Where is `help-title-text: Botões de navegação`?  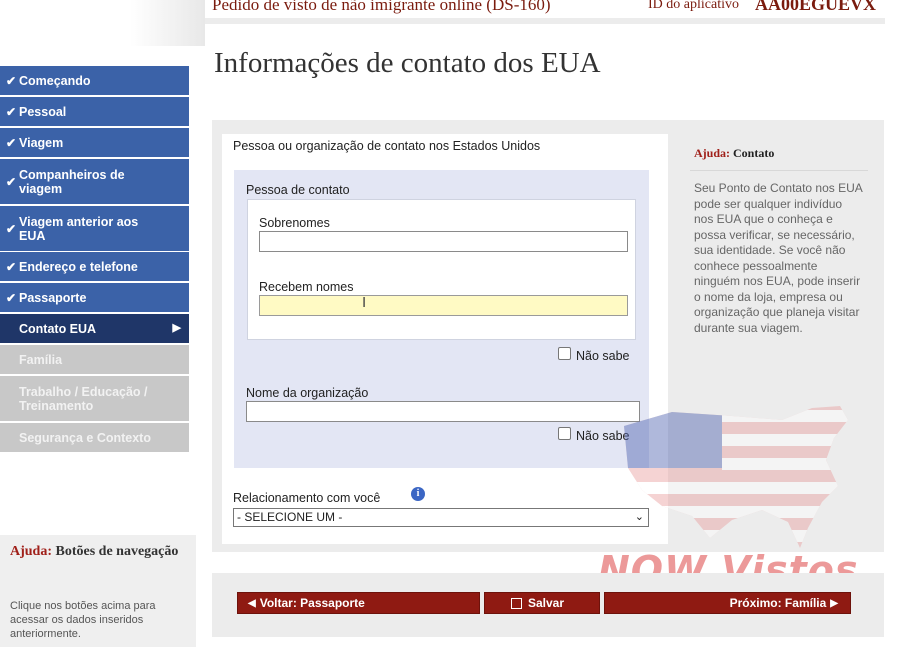 help-title-text: Botões de navegação is located at coordinates (117, 551).